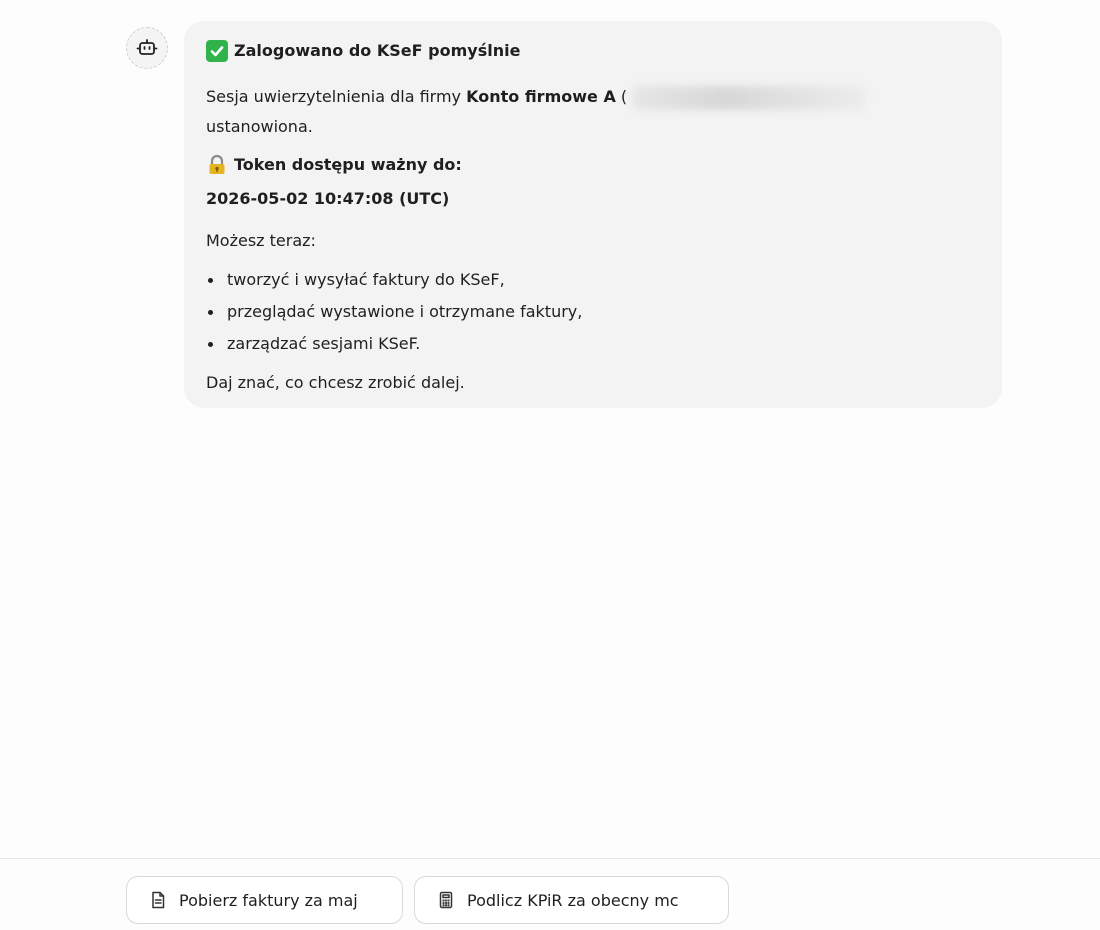  Describe the element at coordinates (446, 900) in the screenshot. I see `calculator-icon` at that location.